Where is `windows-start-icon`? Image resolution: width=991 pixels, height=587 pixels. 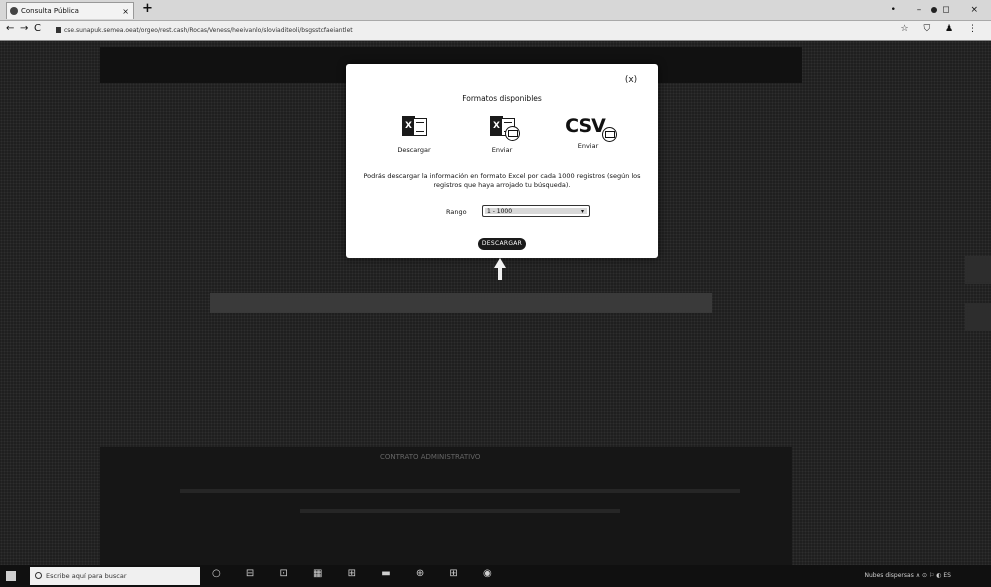 windows-start-icon is located at coordinates (11, 576).